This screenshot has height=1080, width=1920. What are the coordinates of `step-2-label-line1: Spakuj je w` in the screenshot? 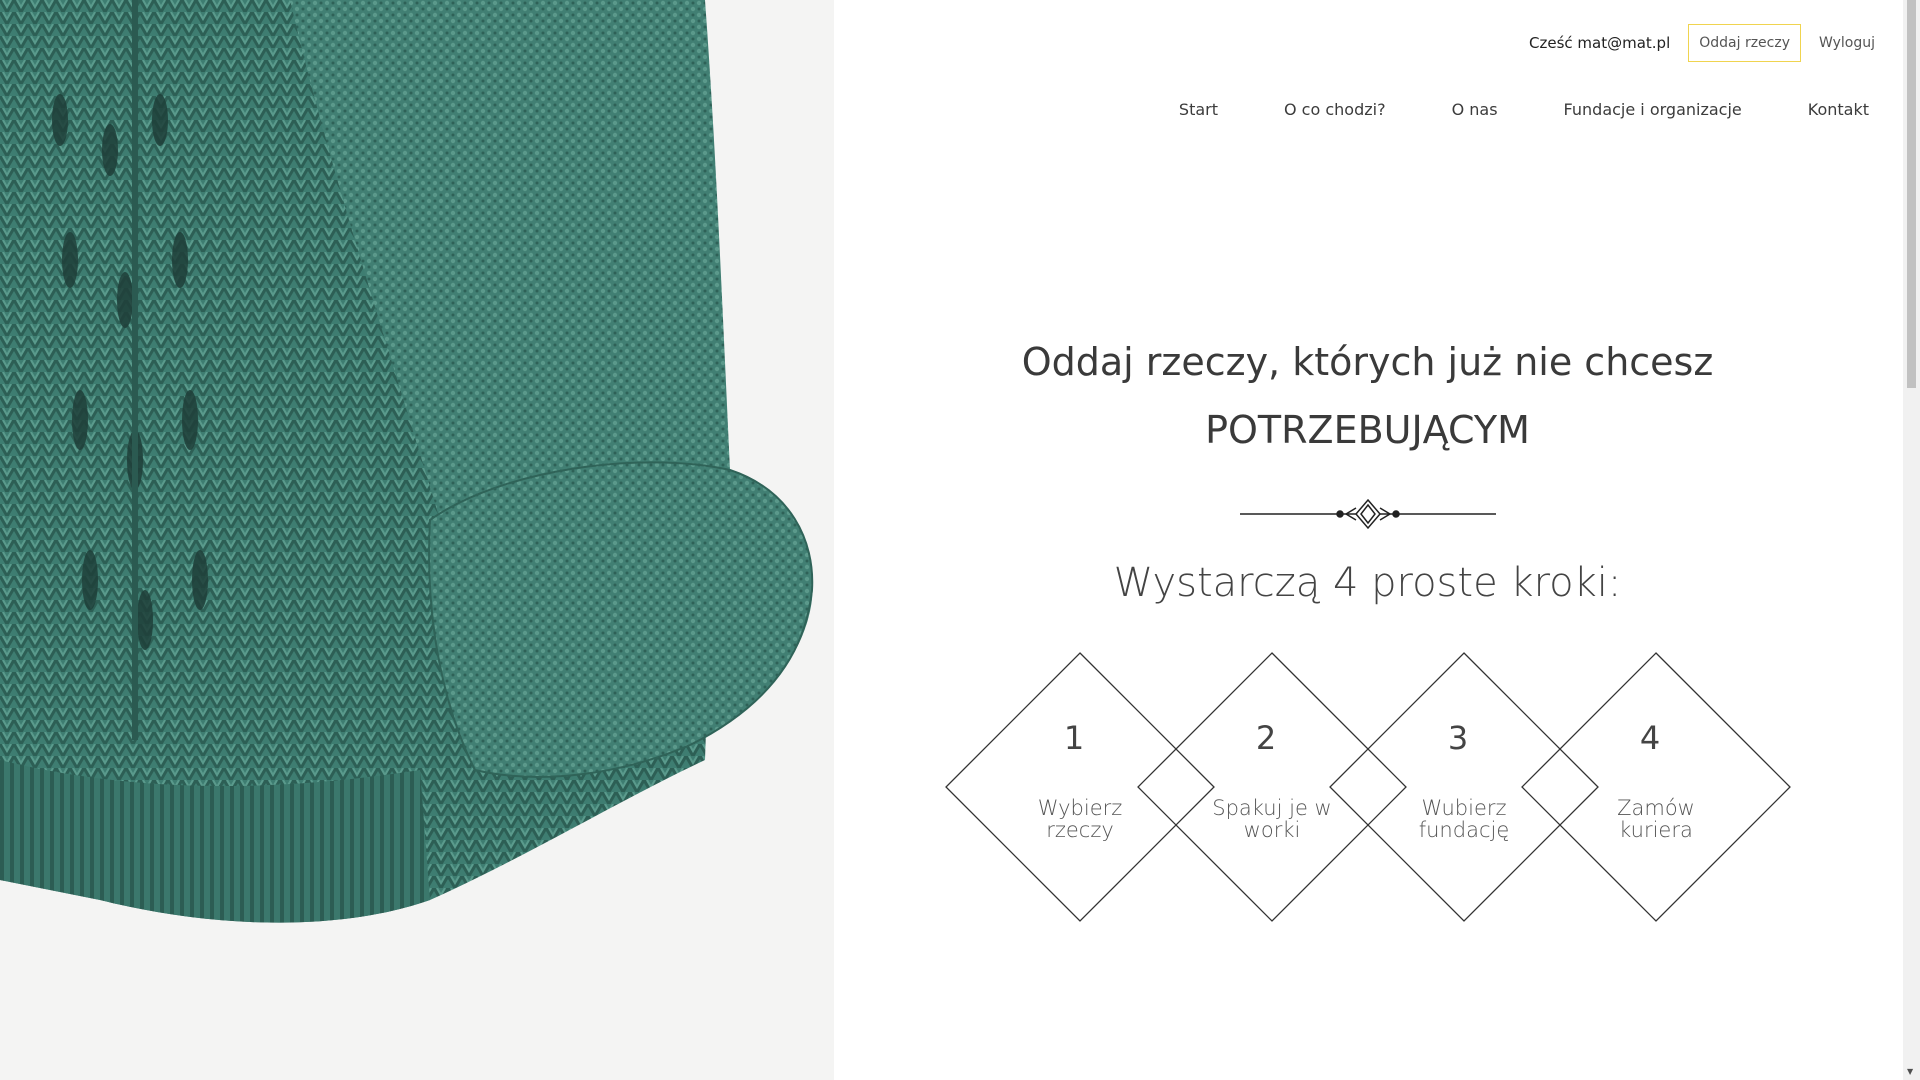 It's located at (1272, 808).